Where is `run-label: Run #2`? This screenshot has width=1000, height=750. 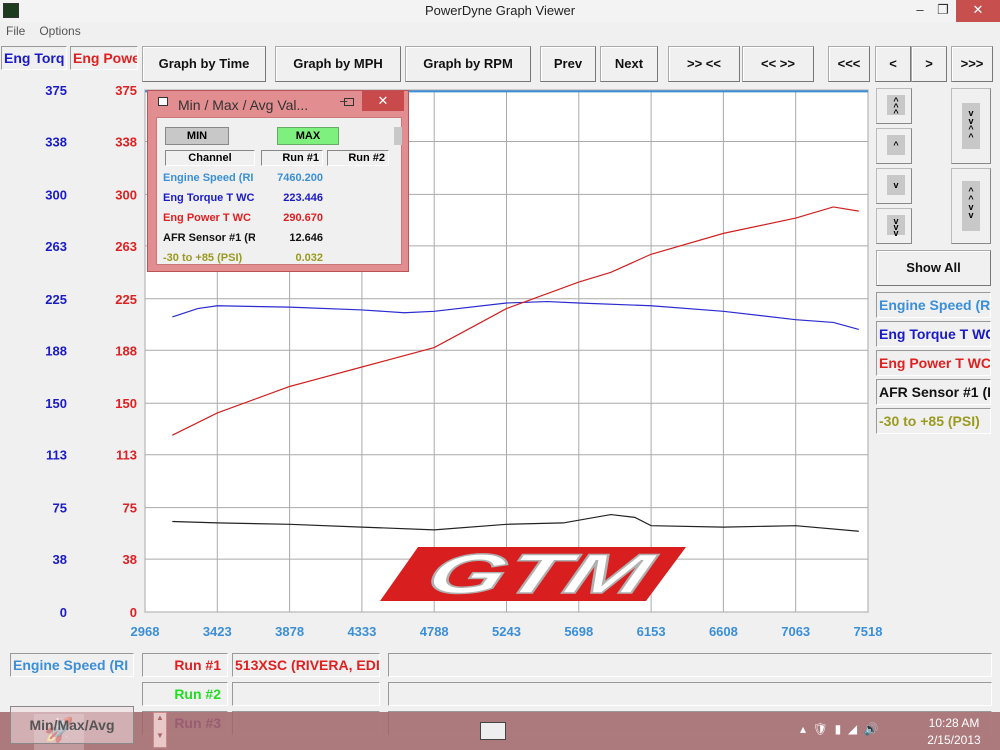 run-label: Run #2 is located at coordinates (185, 694).